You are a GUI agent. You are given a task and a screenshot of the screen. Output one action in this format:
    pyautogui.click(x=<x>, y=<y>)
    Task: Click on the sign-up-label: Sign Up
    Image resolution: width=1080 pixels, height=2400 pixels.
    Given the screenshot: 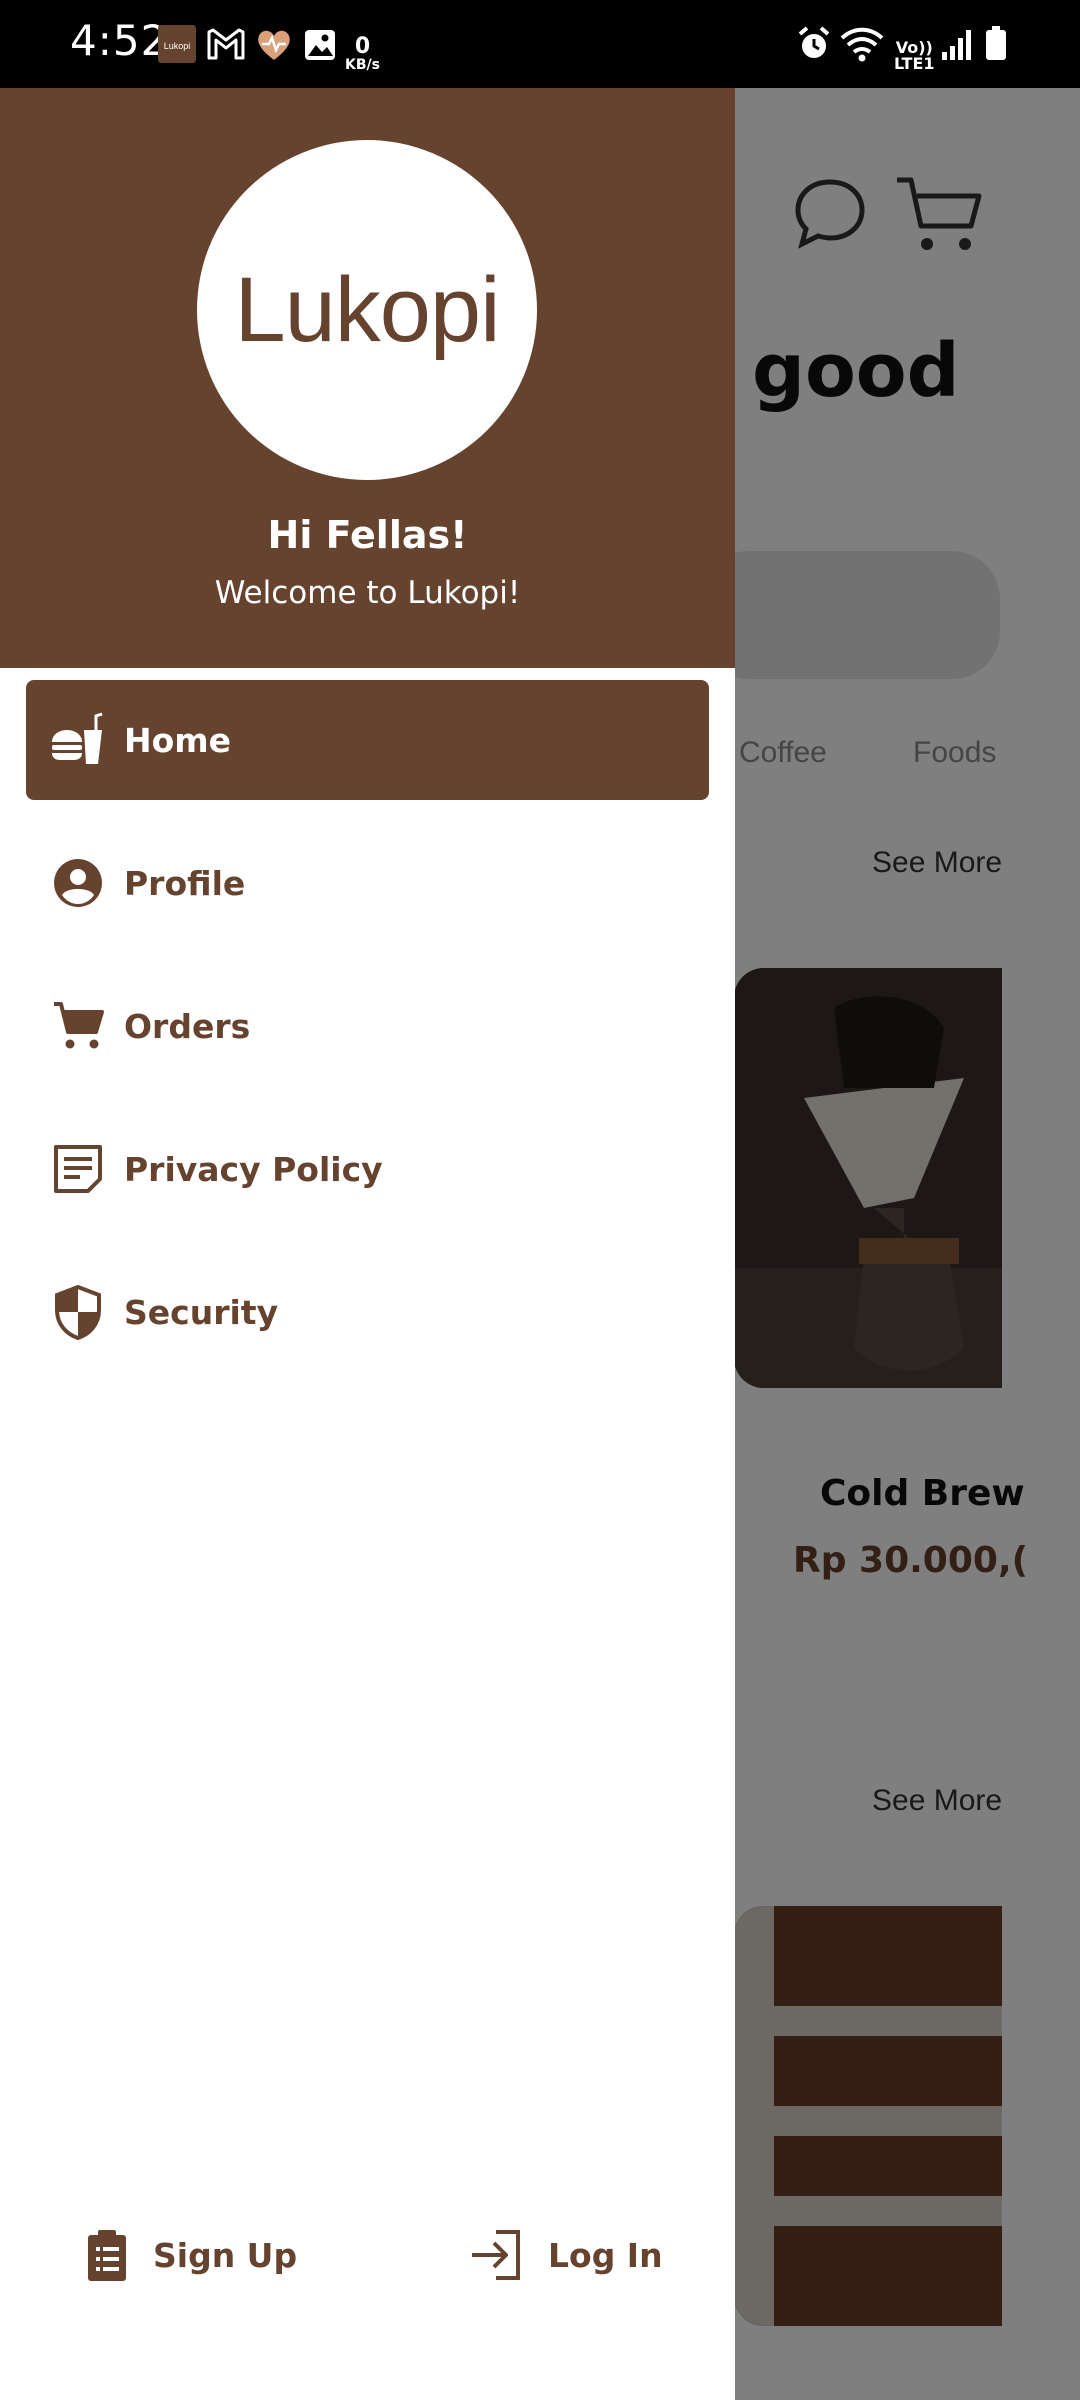 What is the action you would take?
    pyautogui.click(x=225, y=2255)
    